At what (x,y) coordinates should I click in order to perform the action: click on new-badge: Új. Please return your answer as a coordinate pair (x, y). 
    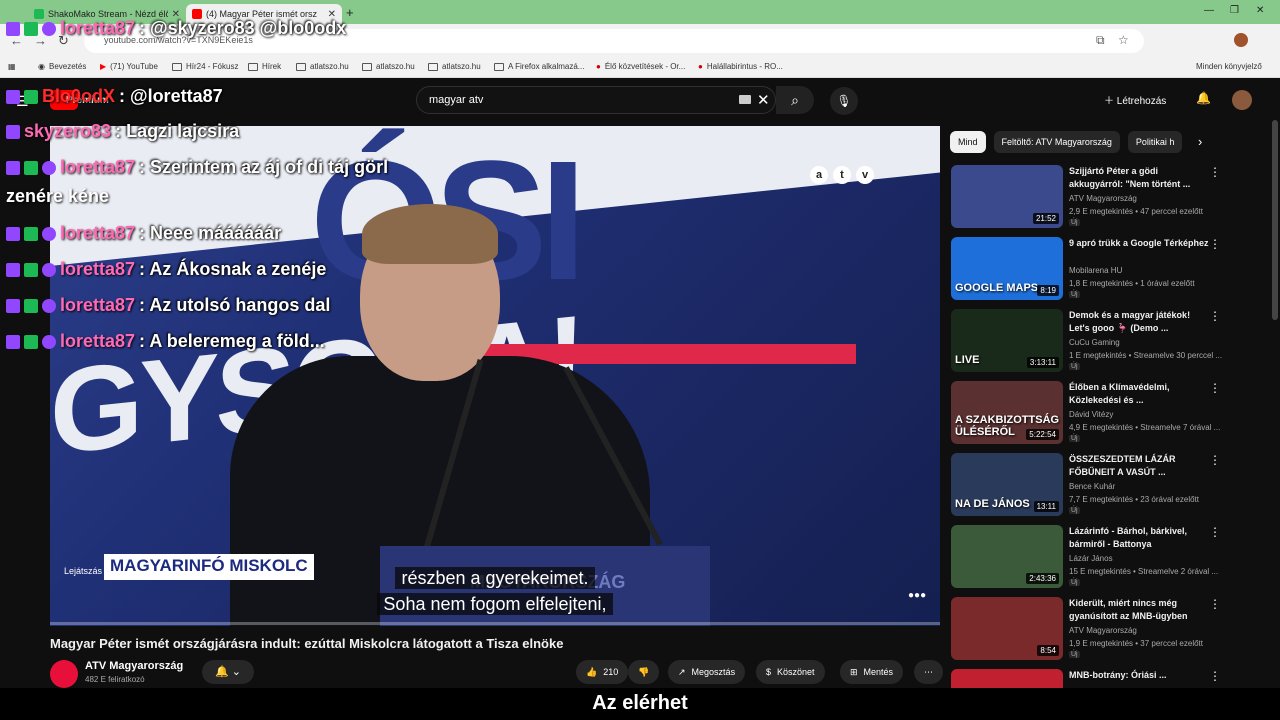
    Looking at the image, I should click on (1074, 294).